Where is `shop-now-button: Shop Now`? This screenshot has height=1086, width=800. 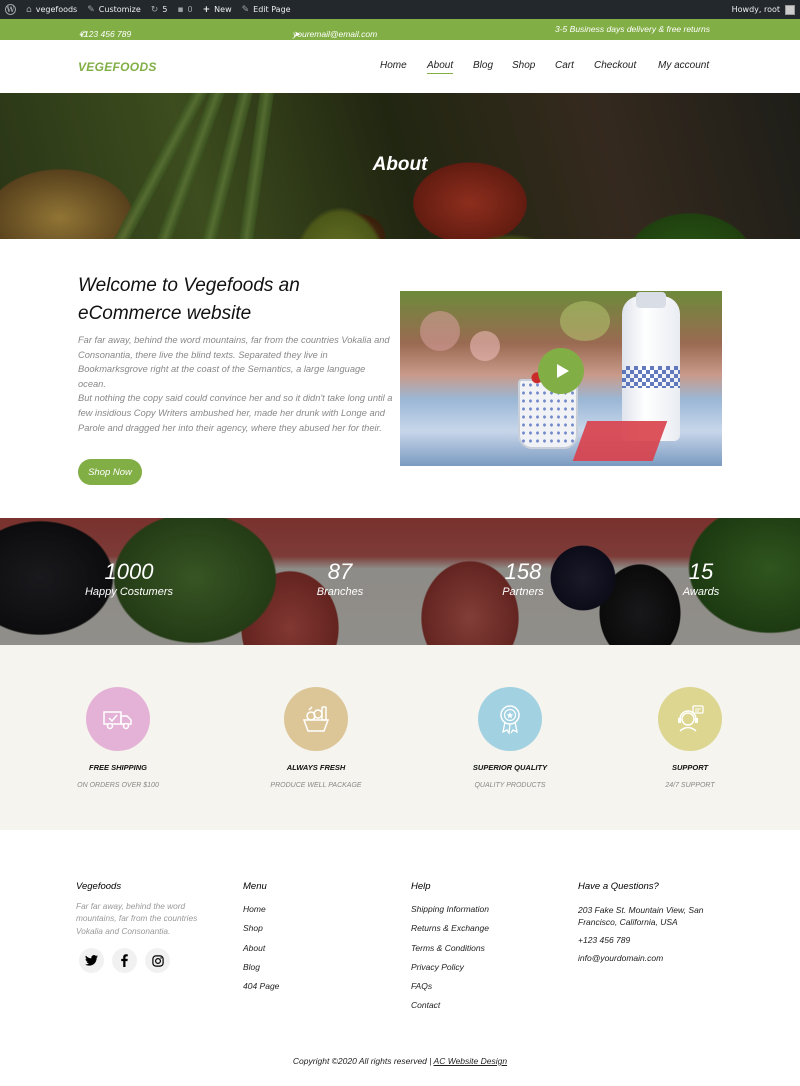
shop-now-button: Shop Now is located at coordinates (110, 472).